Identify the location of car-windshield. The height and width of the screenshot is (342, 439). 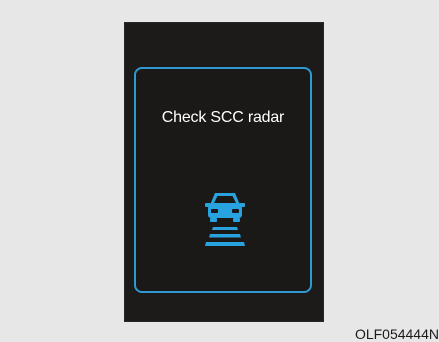
(225, 199).